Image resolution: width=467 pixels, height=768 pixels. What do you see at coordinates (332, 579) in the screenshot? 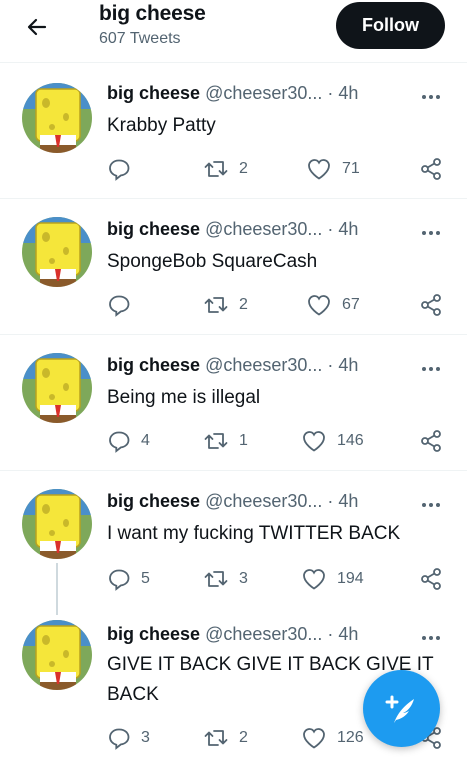
I see `like-button: 194` at bounding box center [332, 579].